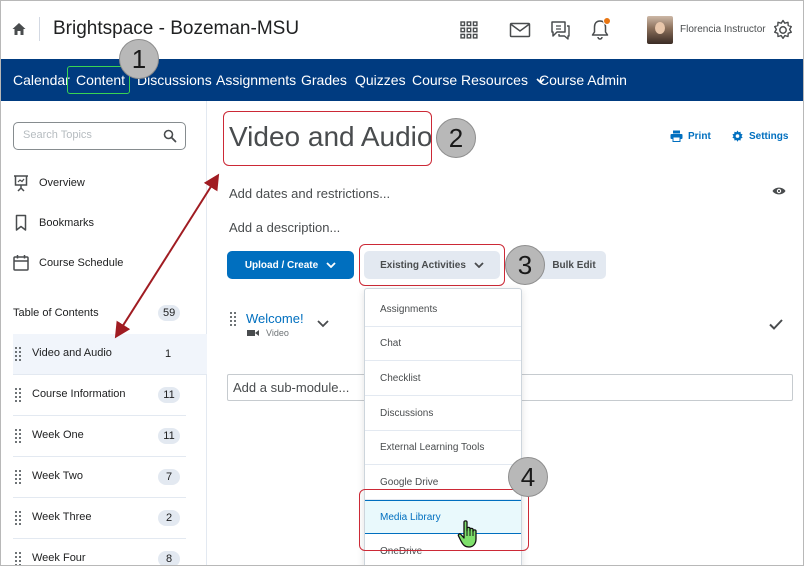 The width and height of the screenshot is (804, 566). I want to click on sidebar-item-label: Bookmarks, so click(67, 223).